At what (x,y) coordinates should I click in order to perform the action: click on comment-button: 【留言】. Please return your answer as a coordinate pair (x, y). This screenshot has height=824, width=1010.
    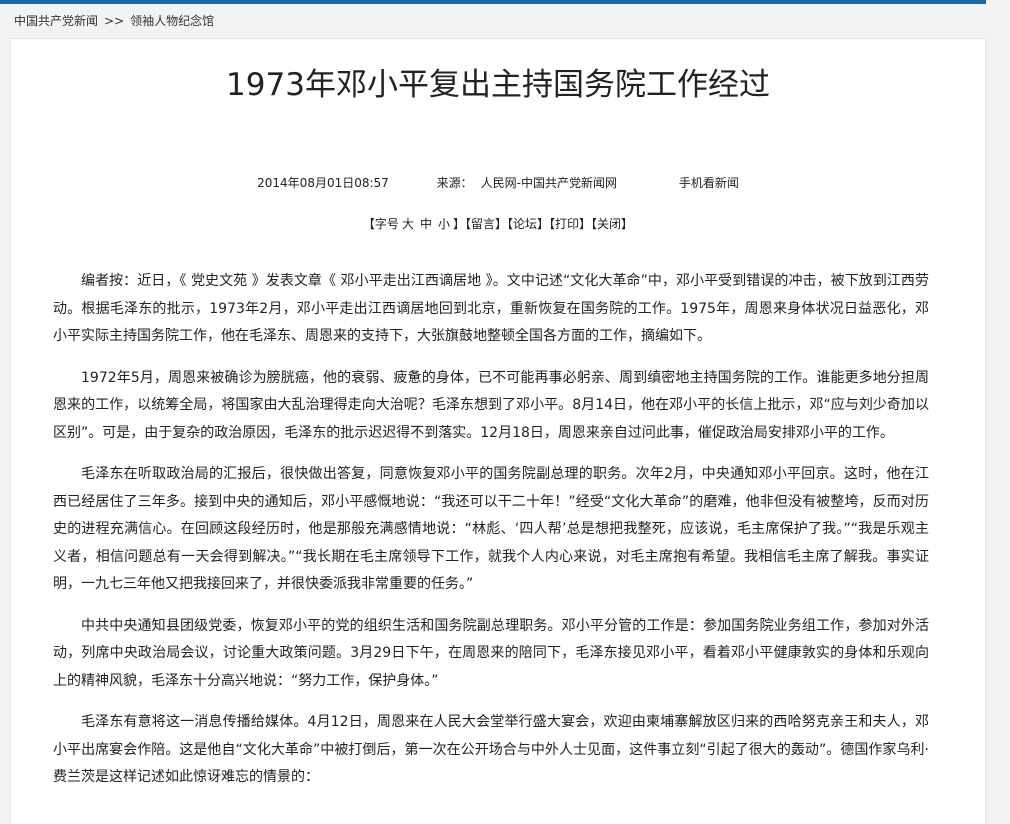
    Looking at the image, I should click on (486, 224).